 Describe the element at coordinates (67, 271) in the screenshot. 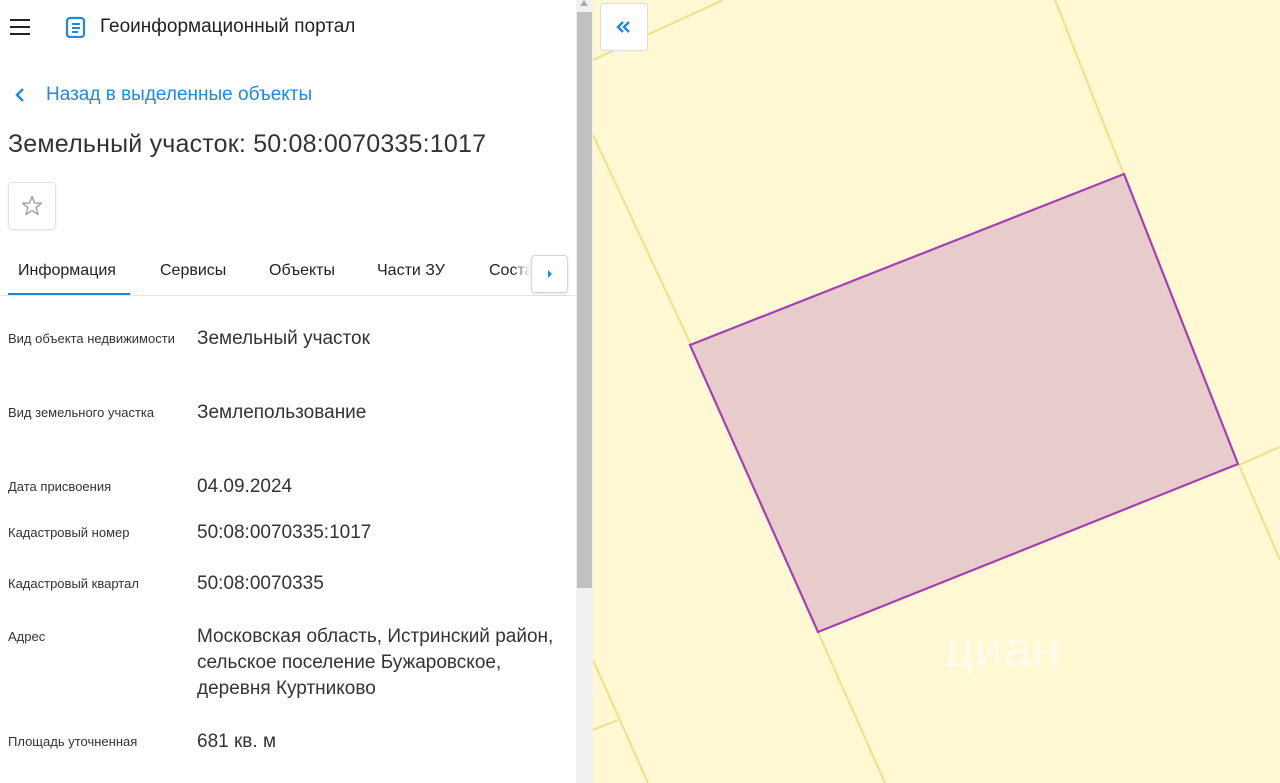

I see `tab-information: Информация` at that location.